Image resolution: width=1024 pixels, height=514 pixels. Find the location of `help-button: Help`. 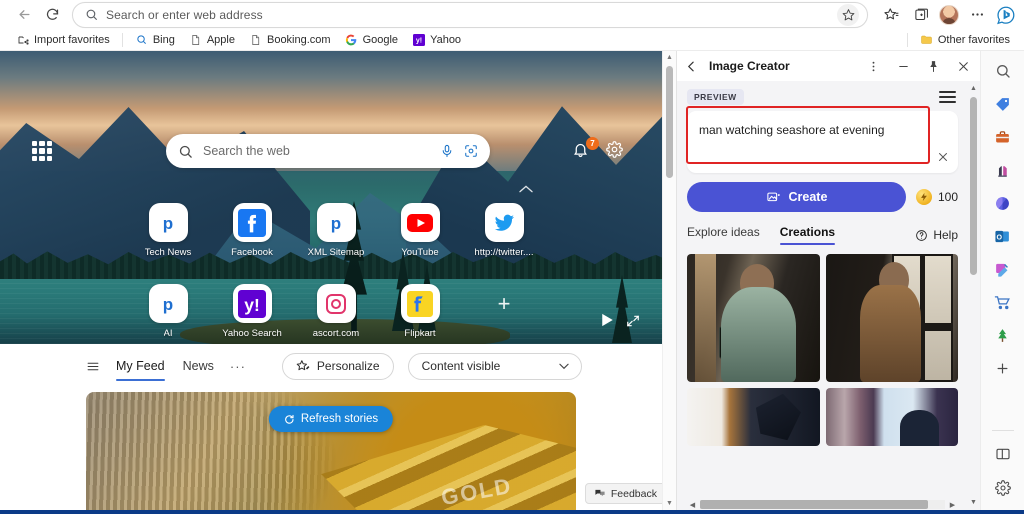

help-button: Help is located at coordinates (936, 235).